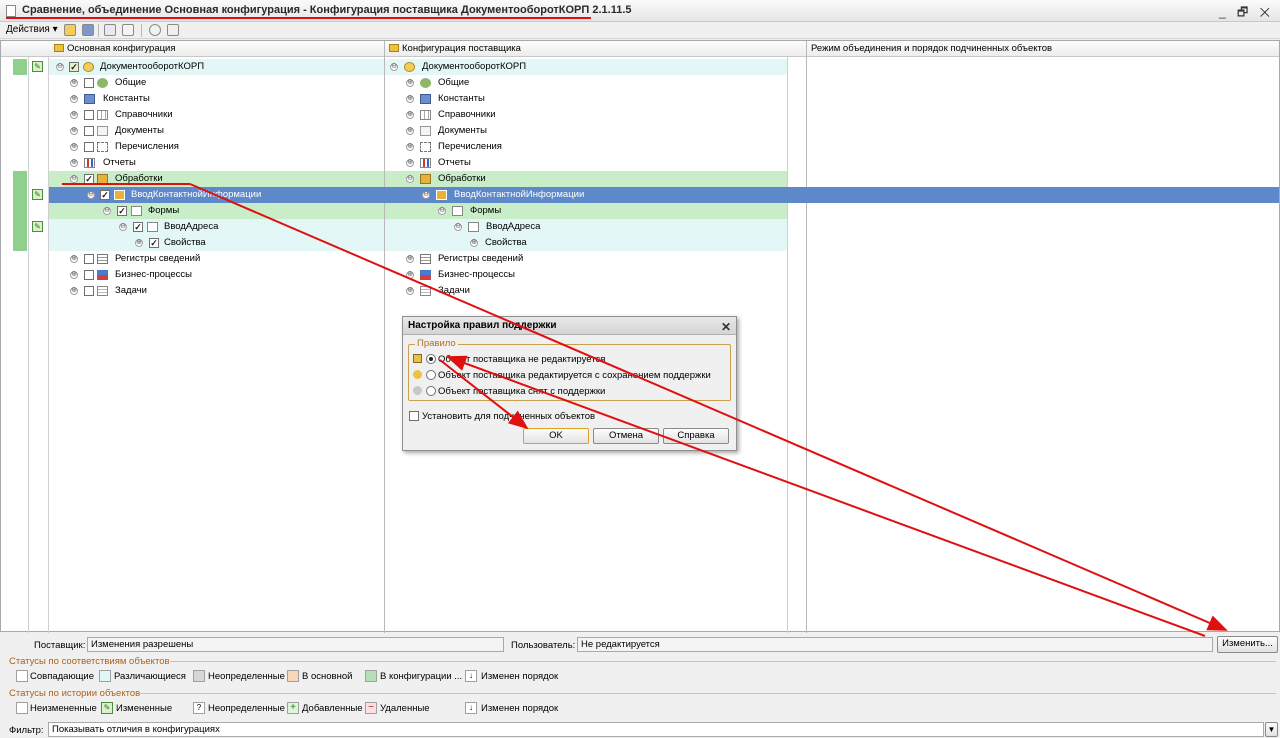  I want to click on apply-children-label: Установить для подчиненных объектов, so click(508, 416).